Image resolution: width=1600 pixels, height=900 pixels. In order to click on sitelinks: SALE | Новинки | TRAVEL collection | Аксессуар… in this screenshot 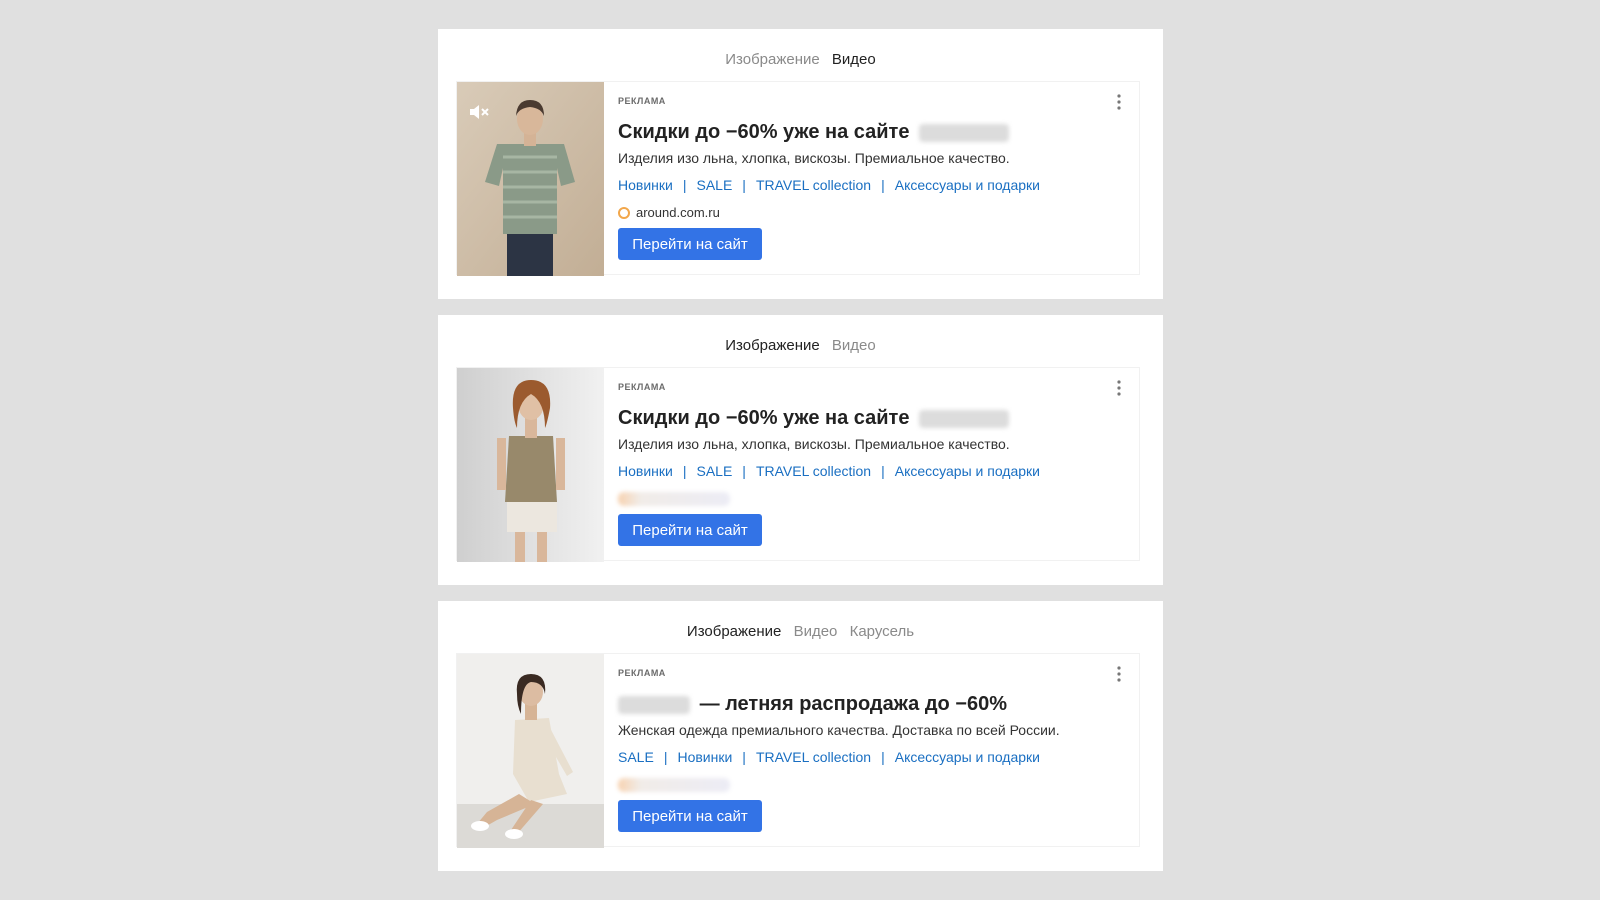, I will do `click(829, 757)`.